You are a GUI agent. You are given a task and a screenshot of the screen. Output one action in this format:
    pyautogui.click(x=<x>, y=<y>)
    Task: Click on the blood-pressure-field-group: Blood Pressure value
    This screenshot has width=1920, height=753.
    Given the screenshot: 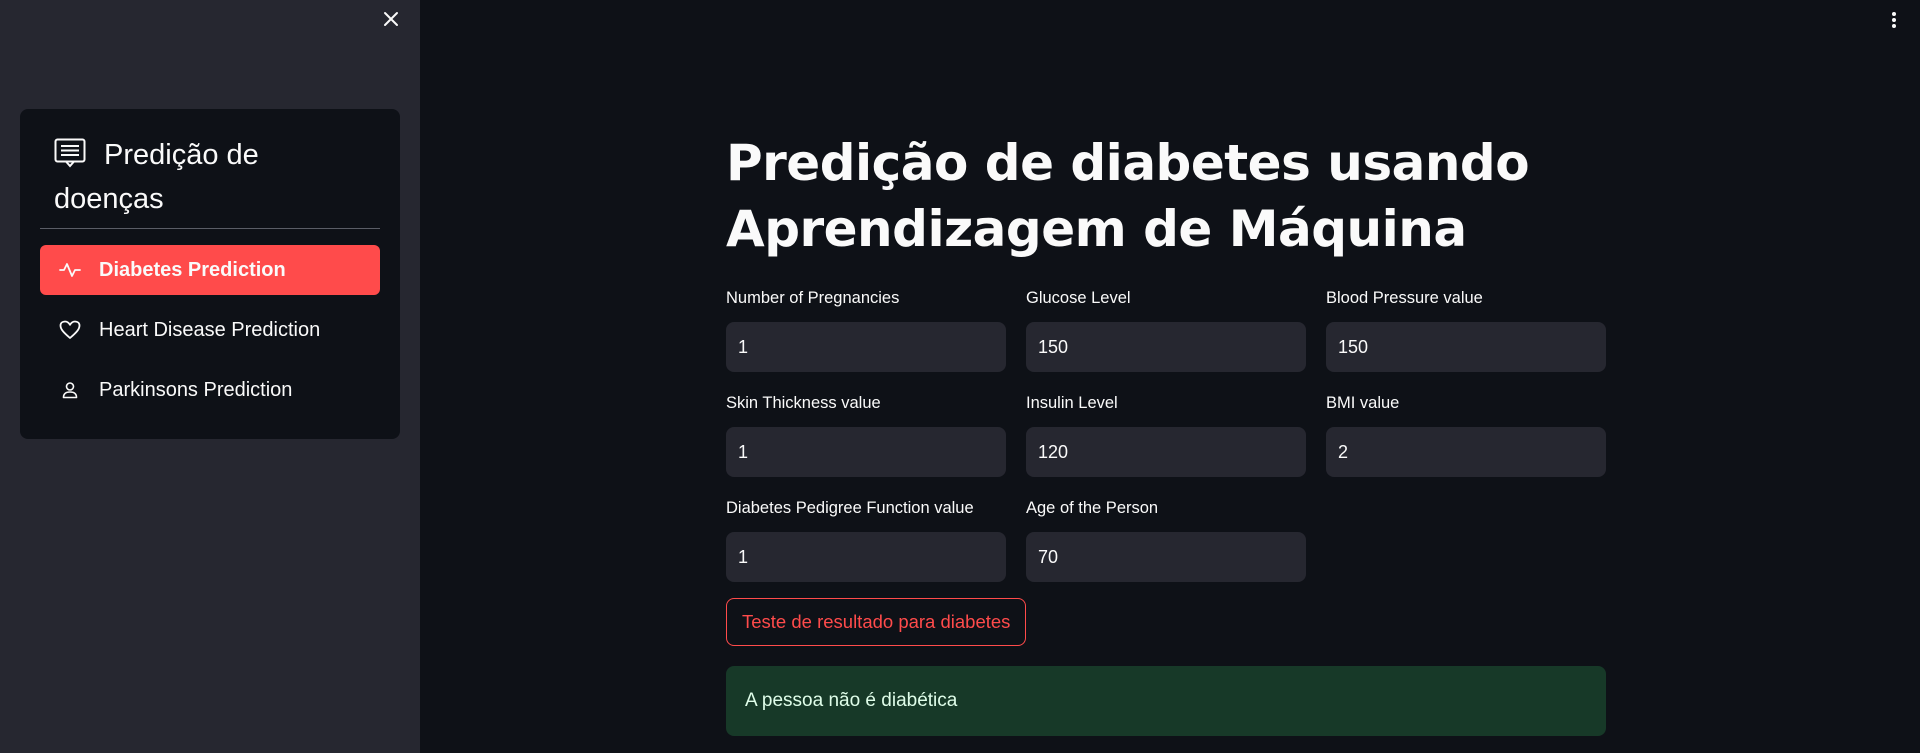 What is the action you would take?
    pyautogui.click(x=1466, y=330)
    